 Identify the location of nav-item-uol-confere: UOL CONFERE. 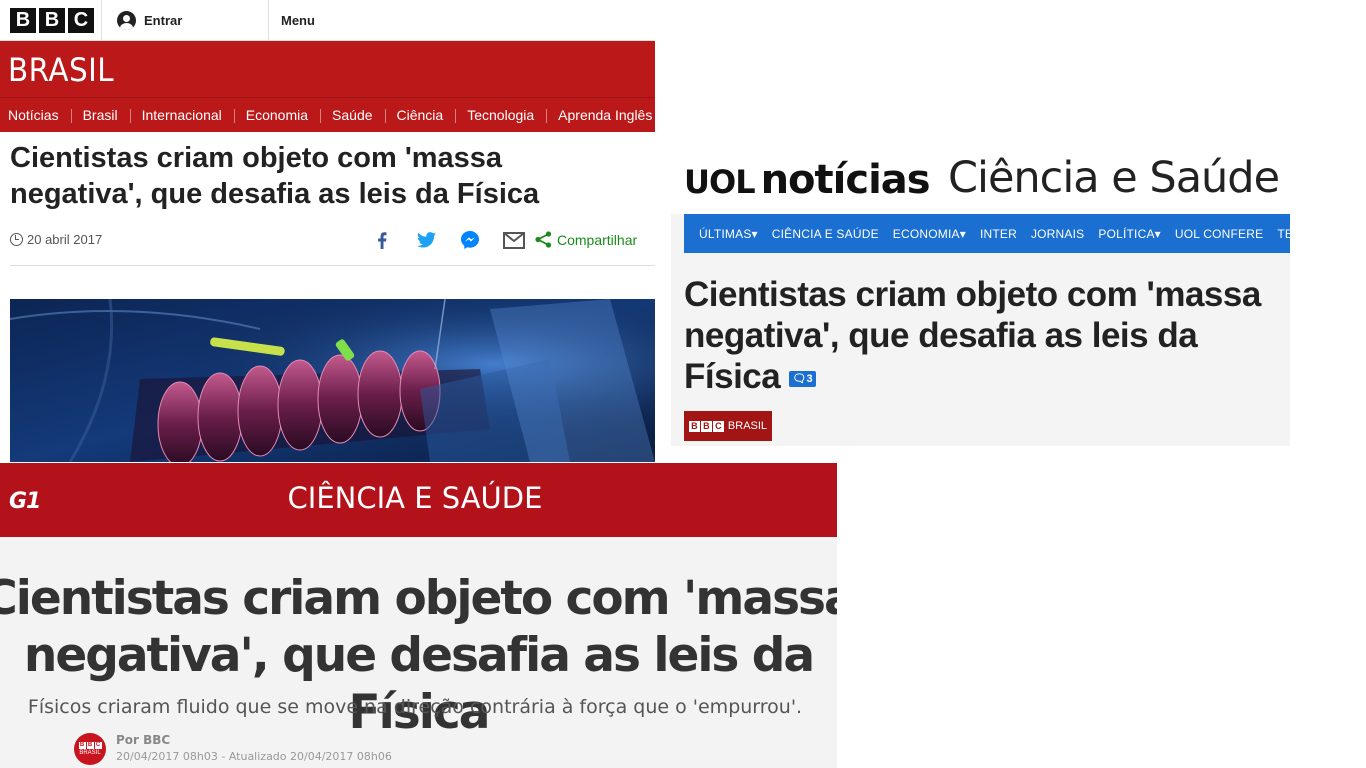
(1219, 234).